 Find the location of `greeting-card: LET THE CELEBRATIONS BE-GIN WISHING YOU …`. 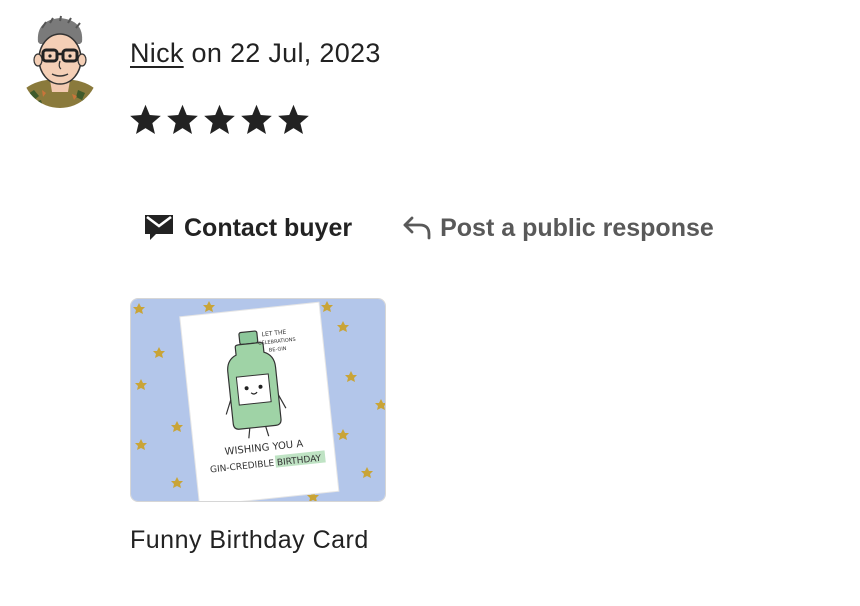

greeting-card: LET THE CELEBRATIONS BE-GIN WISHING YOU … is located at coordinates (259, 401).